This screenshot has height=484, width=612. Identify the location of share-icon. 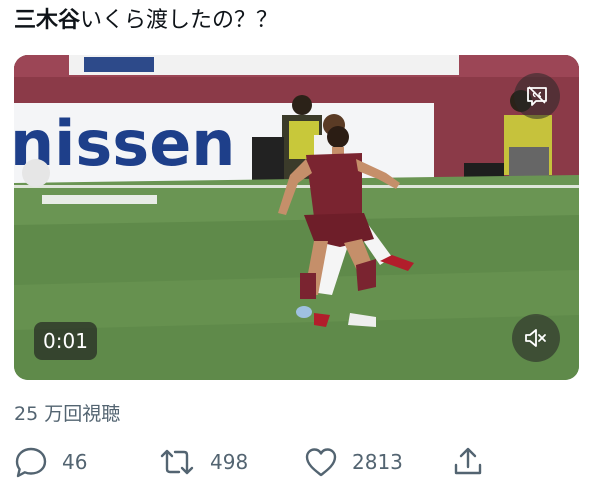
(468, 461).